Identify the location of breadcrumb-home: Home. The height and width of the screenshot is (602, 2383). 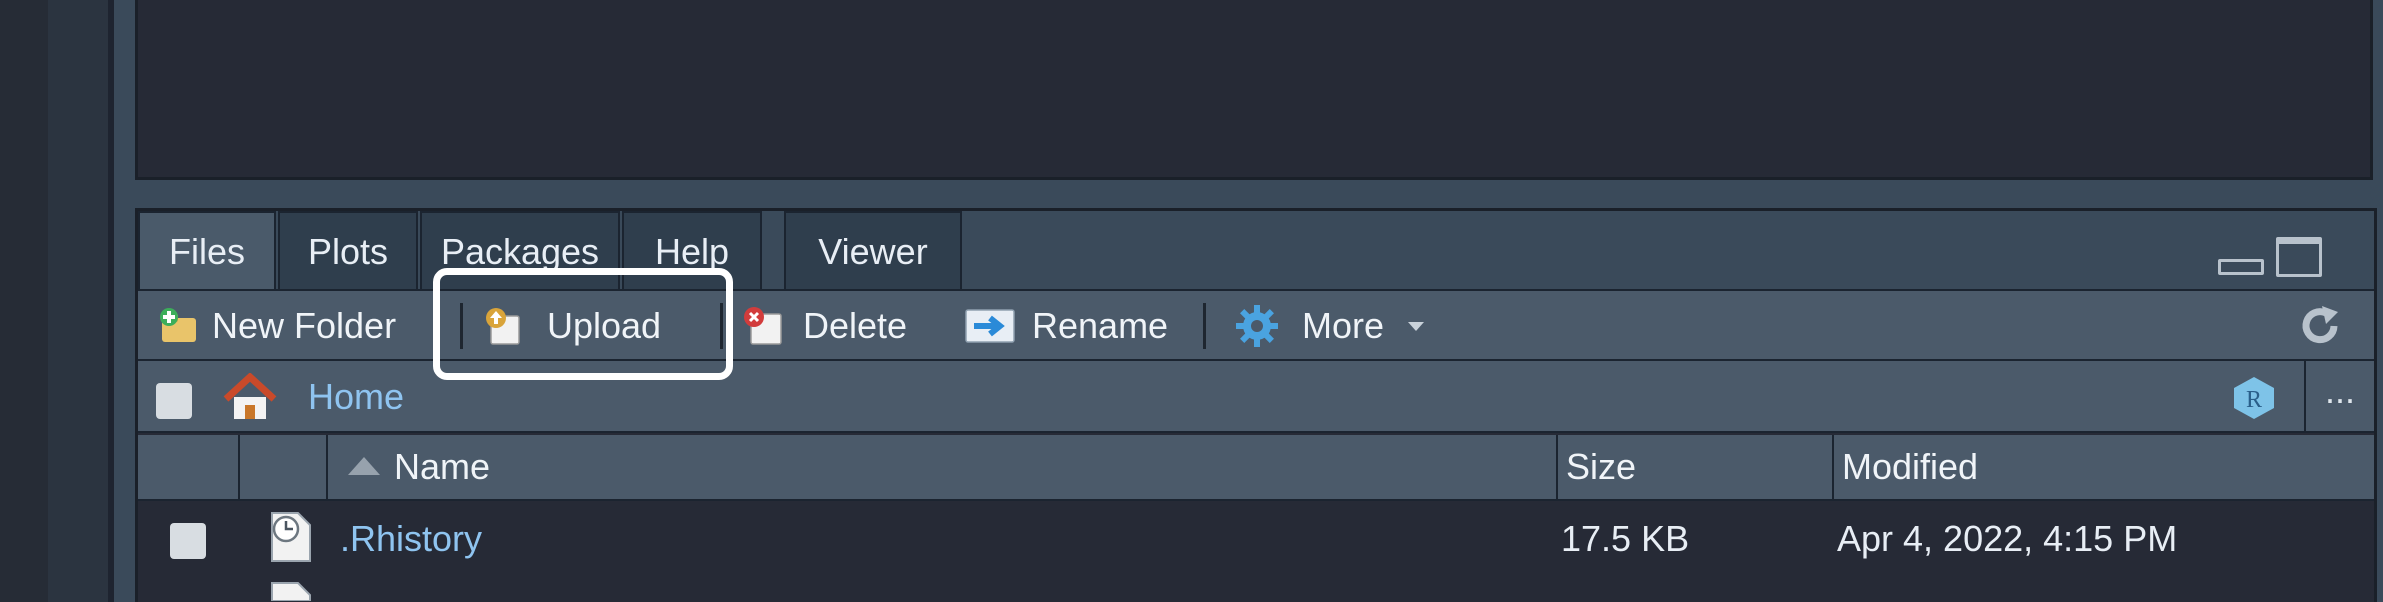
(356, 397).